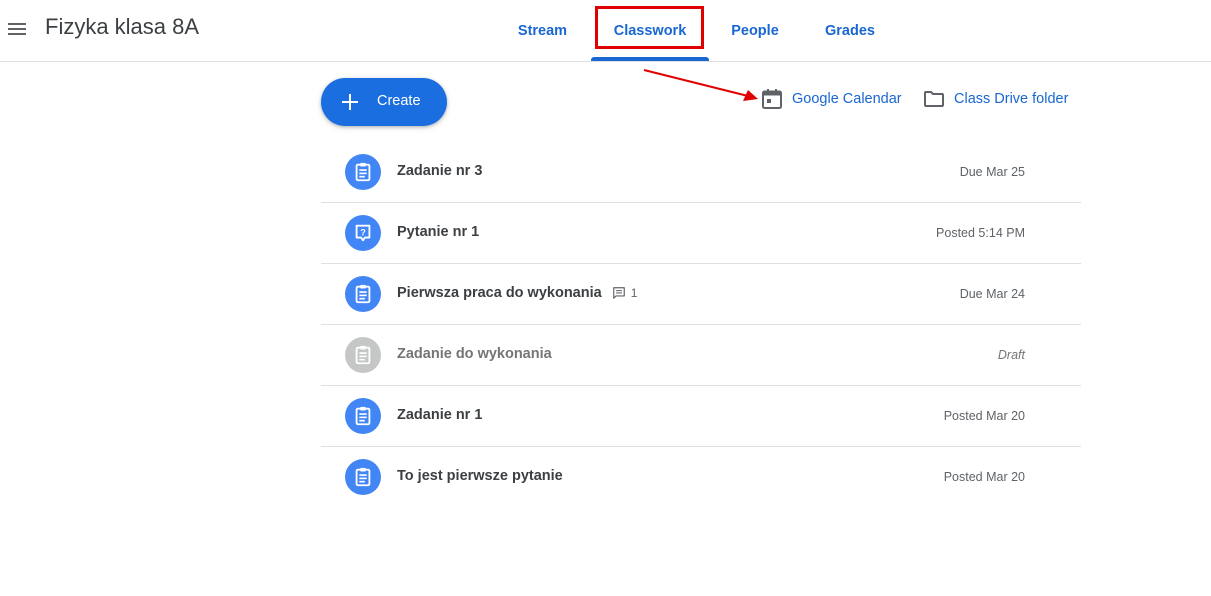 The image size is (1211, 596). What do you see at coordinates (440, 415) in the screenshot?
I see `classwork-item-title: Zadanie nr 1` at bounding box center [440, 415].